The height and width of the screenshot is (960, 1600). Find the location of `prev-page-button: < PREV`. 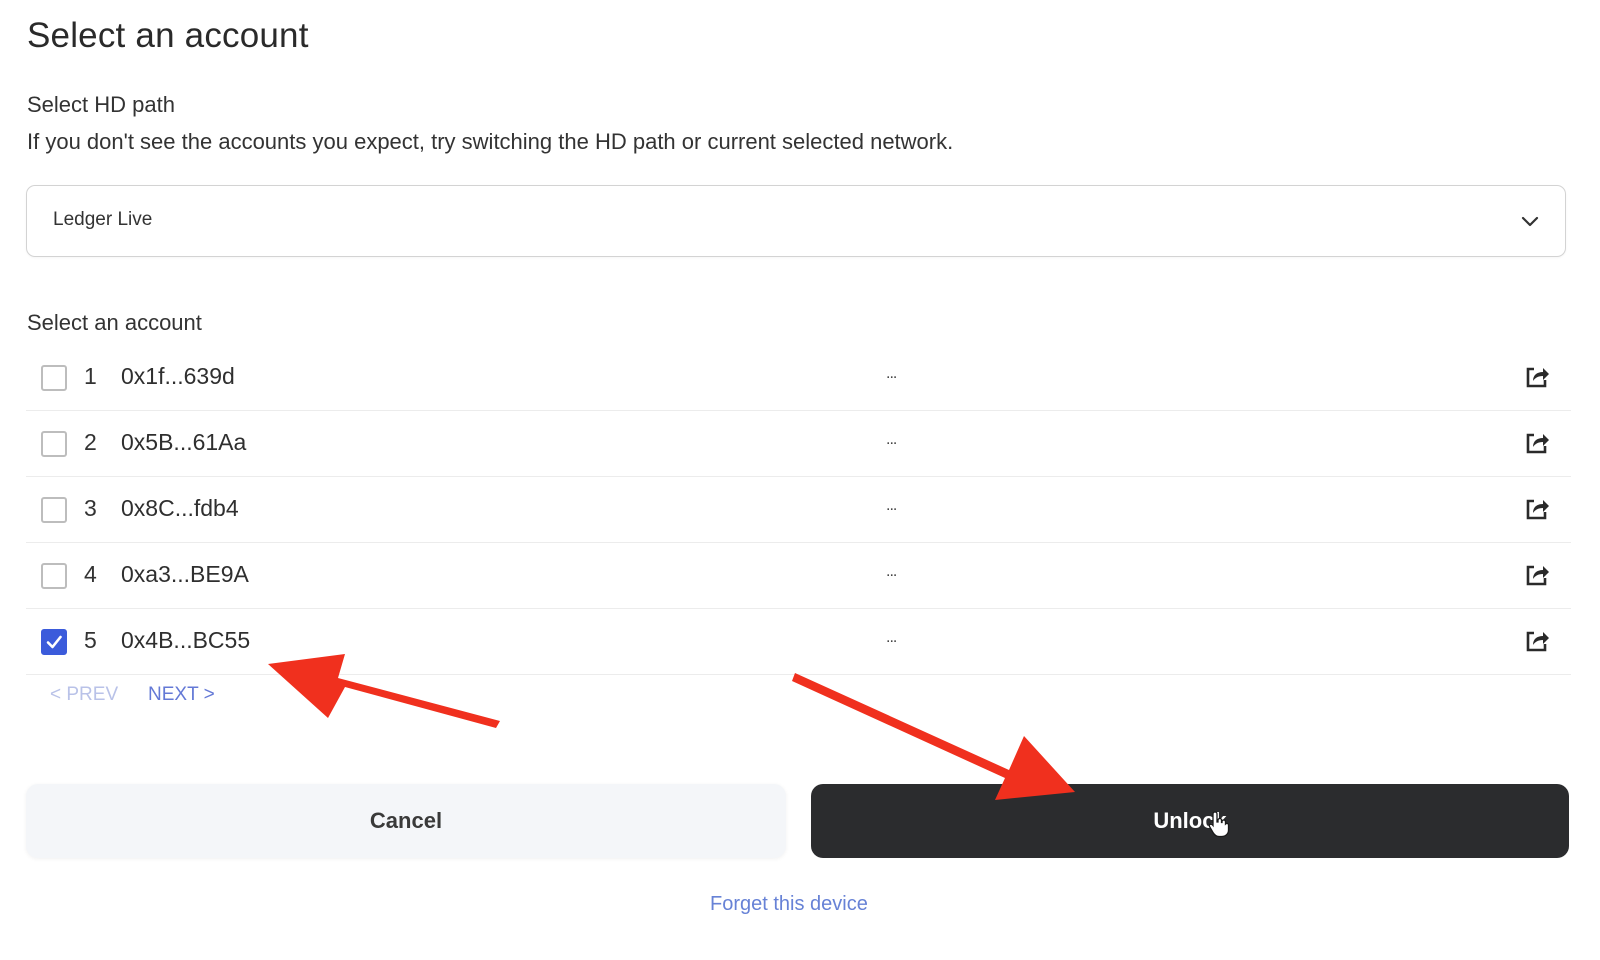

prev-page-button: < PREV is located at coordinates (84, 695).